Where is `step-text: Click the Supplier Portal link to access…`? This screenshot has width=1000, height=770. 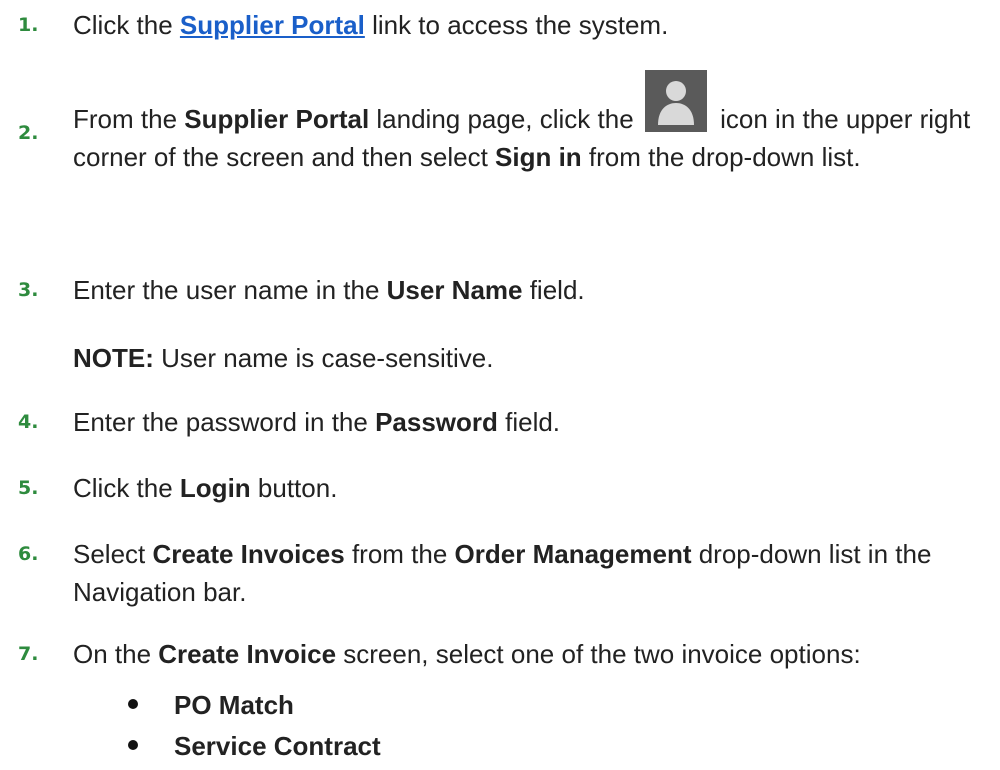
step-text: Click the Supplier Portal link to access… is located at coordinates (525, 25).